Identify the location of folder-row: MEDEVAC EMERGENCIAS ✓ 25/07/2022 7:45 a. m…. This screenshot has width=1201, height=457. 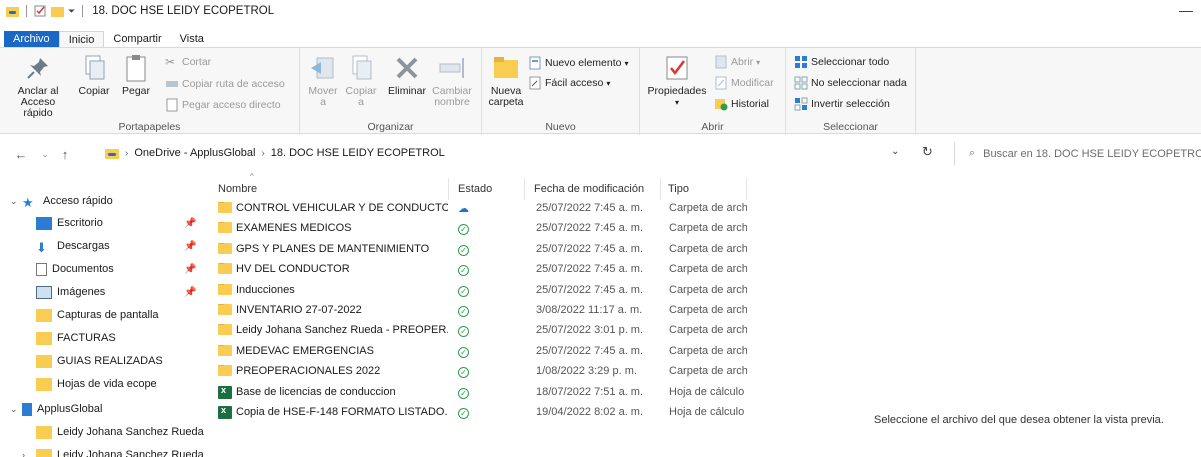
(480, 352).